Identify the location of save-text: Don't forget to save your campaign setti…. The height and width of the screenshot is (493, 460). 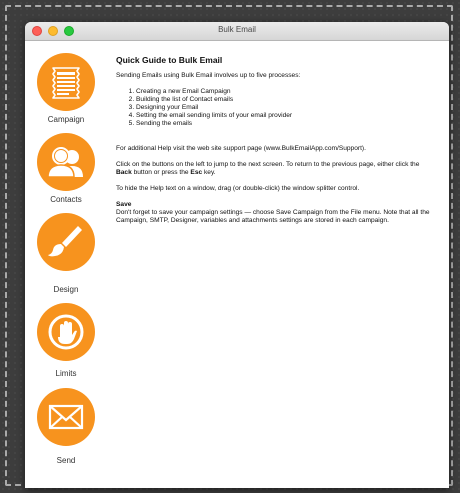
(273, 216).